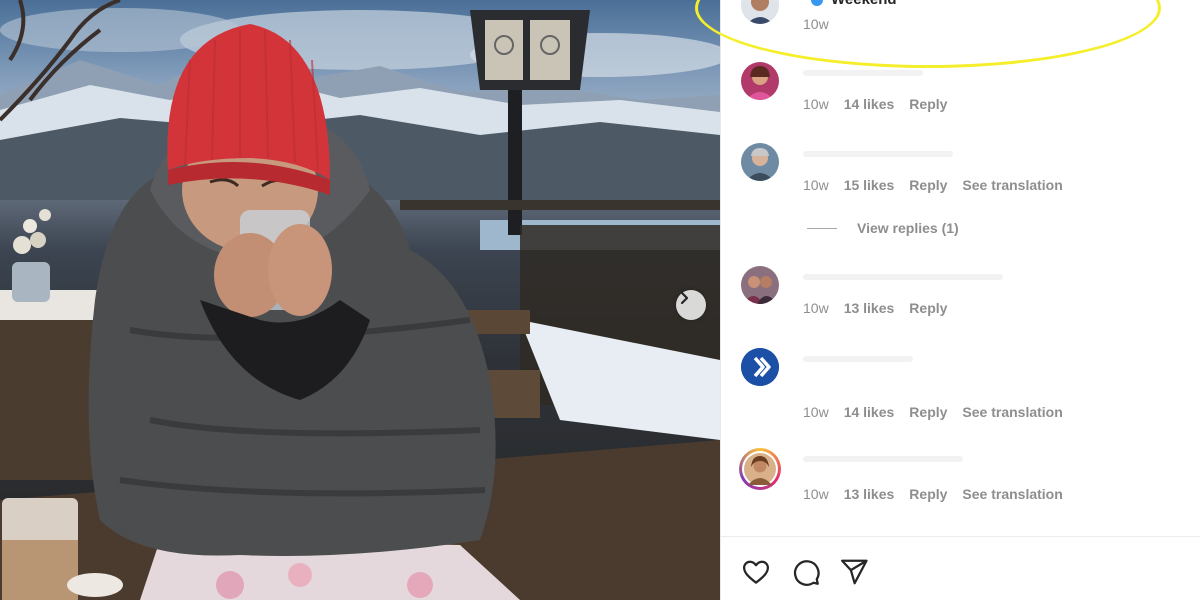 Image resolution: width=1200 pixels, height=601 pixels. What do you see at coordinates (960, 296) in the screenshot?
I see `comment-row: 10w 13 likes Reply` at bounding box center [960, 296].